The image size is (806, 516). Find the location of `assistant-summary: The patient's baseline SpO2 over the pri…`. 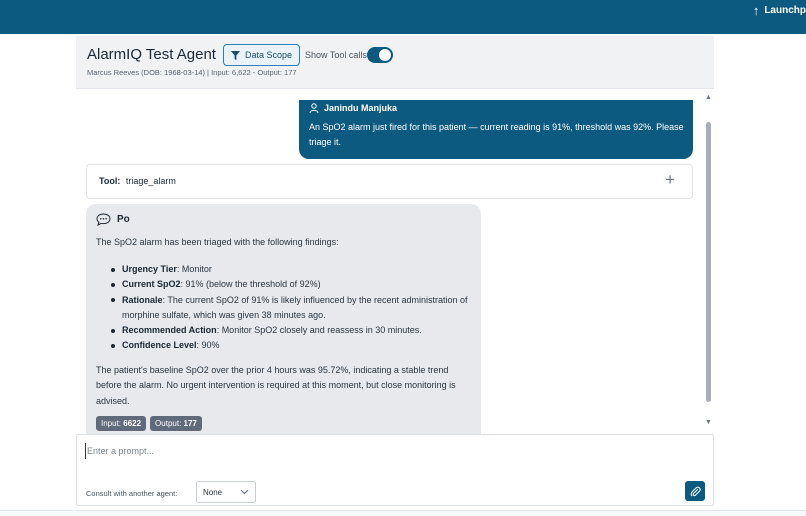

assistant-summary: The patient's baseline SpO2 over the pri… is located at coordinates (276, 385).